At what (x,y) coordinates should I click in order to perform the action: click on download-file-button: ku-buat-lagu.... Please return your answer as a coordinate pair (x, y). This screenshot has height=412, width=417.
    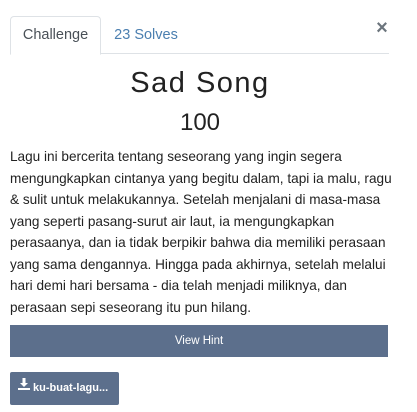
    Looking at the image, I should click on (64, 388).